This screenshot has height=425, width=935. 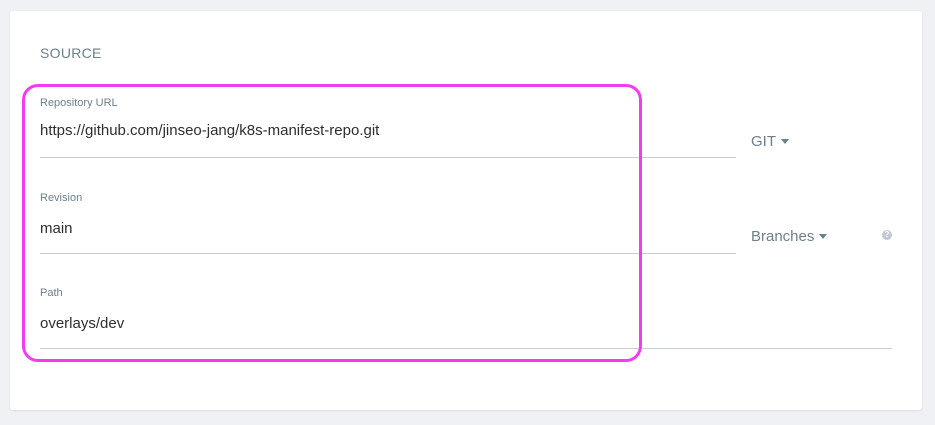 I want to click on help-icon: ?, so click(x=887, y=235).